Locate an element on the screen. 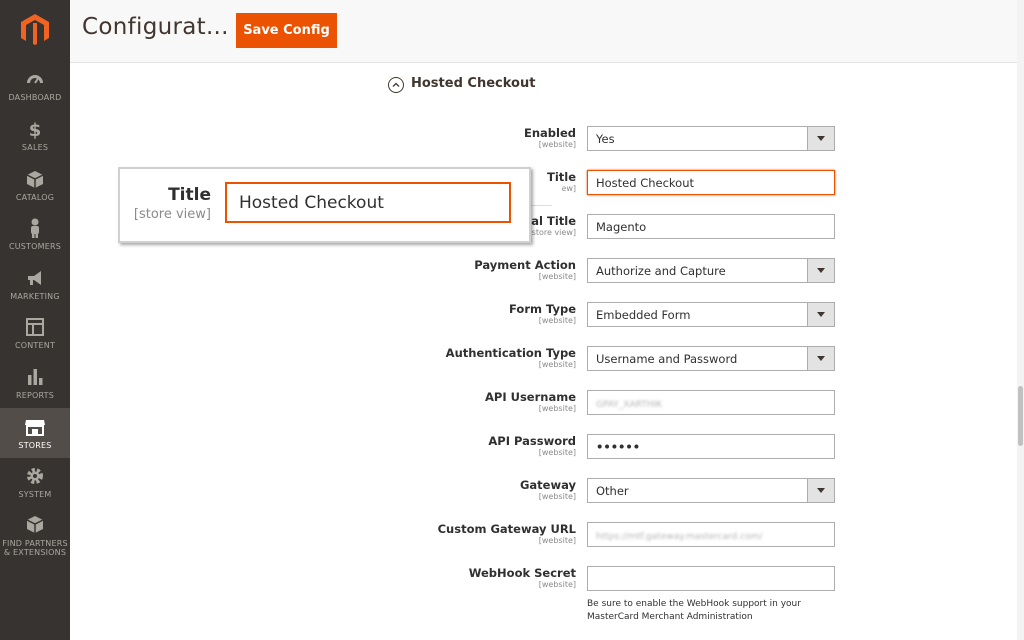 The width and height of the screenshot is (1024, 640). sidebar-item-label: MARKETING is located at coordinates (35, 296).